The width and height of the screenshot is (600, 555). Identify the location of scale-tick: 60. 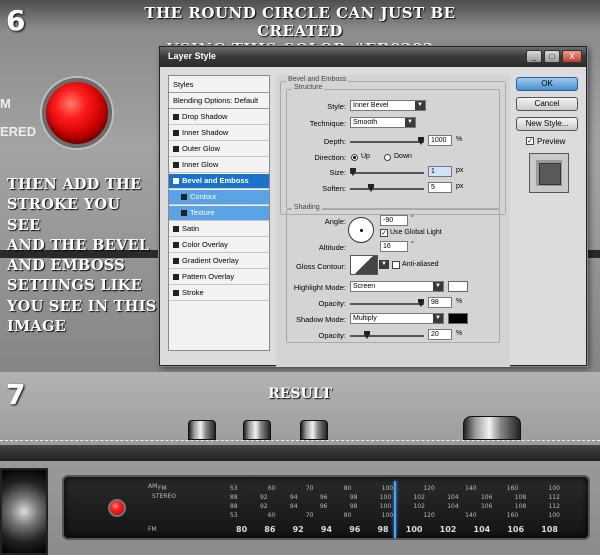
(271, 488).